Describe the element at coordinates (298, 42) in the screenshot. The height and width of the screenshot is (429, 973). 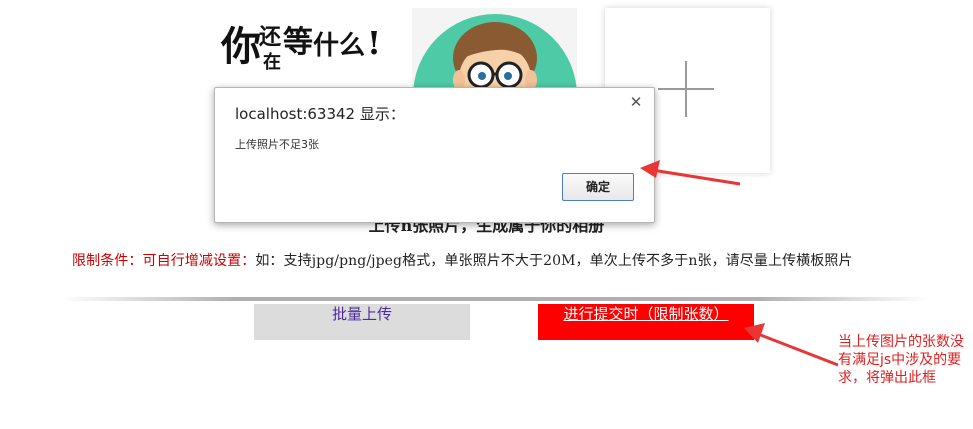
I see `svg-text: 等` at that location.